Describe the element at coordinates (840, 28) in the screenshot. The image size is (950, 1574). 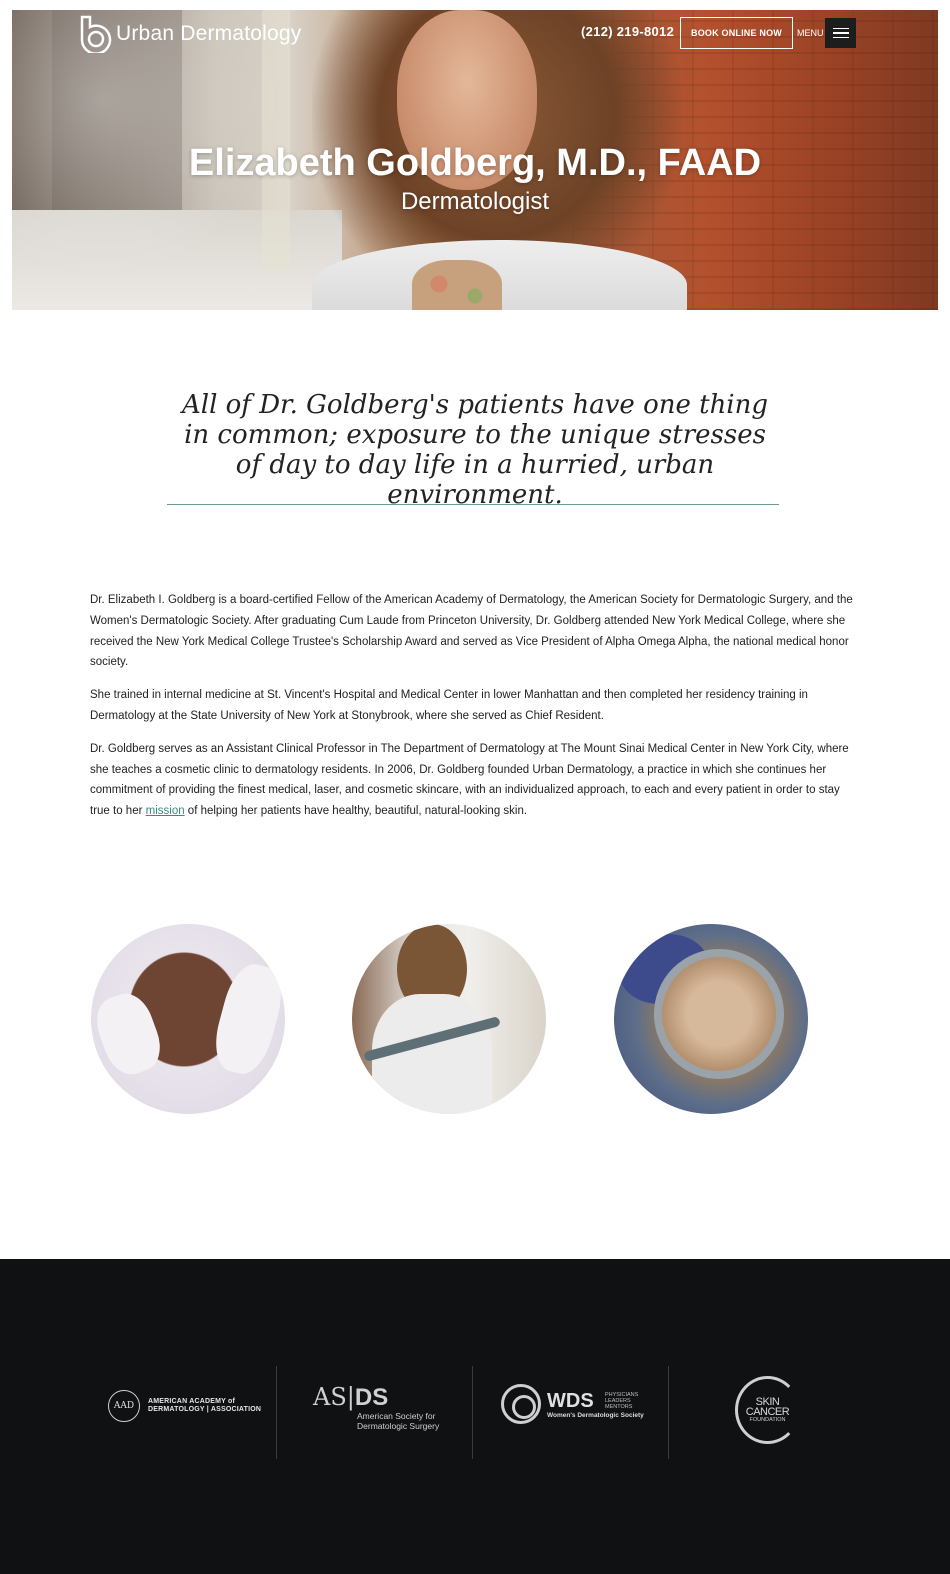
I see `hamburger-icon` at that location.